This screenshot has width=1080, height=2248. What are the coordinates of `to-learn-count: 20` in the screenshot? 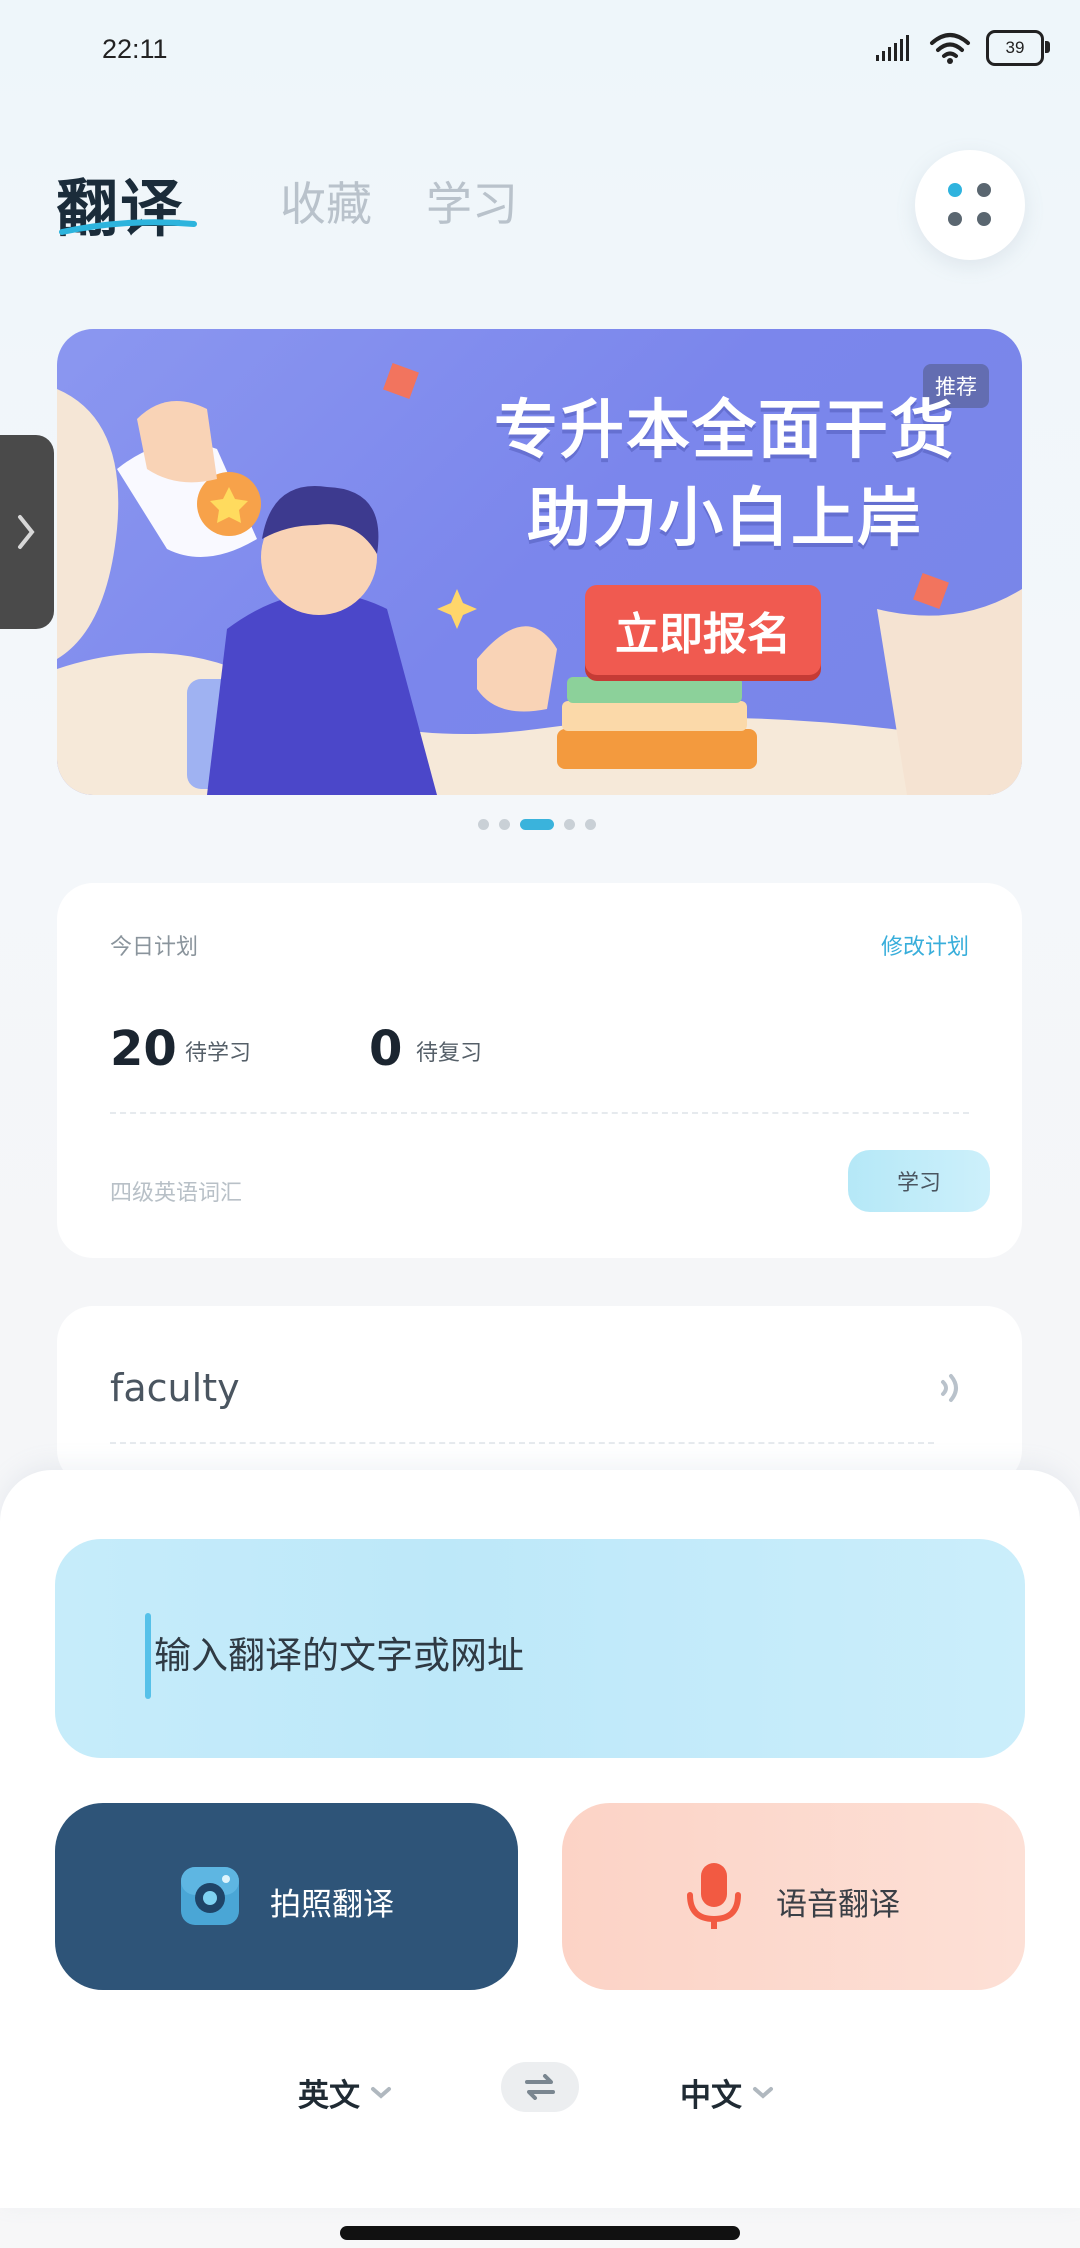 It's located at (143, 1049).